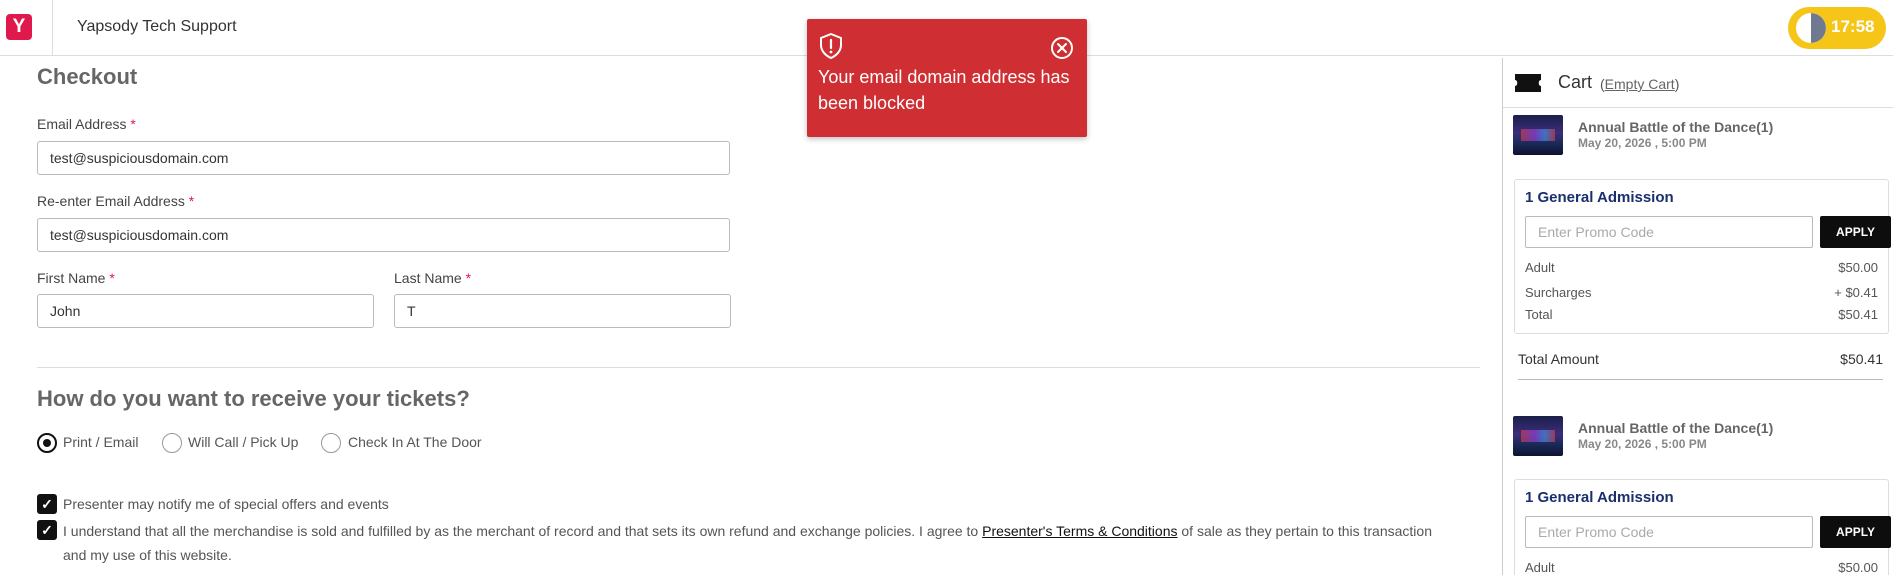 The image size is (1893, 575). Describe the element at coordinates (562, 311) in the screenshot. I see `last-name-field: T` at that location.